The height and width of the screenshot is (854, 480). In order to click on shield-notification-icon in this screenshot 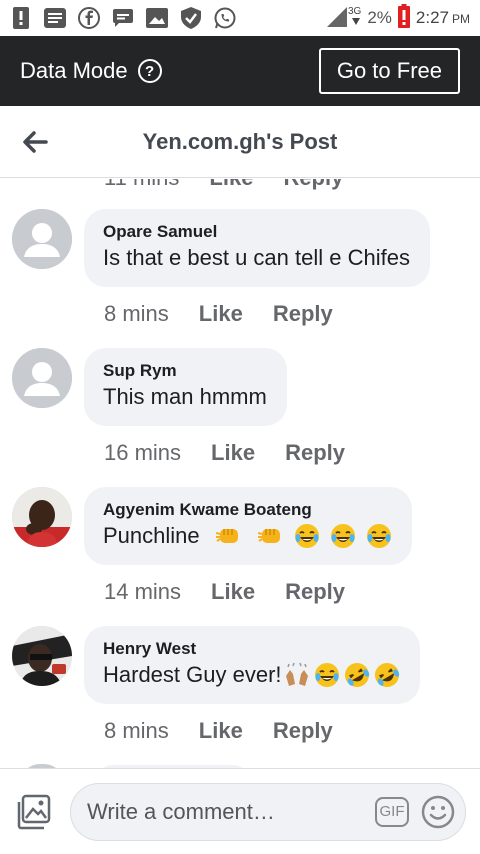, I will do `click(191, 18)`.